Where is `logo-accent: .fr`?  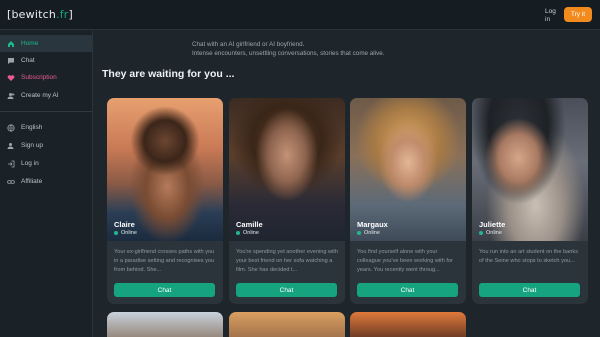
logo-accent: .fr is located at coordinates (62, 14).